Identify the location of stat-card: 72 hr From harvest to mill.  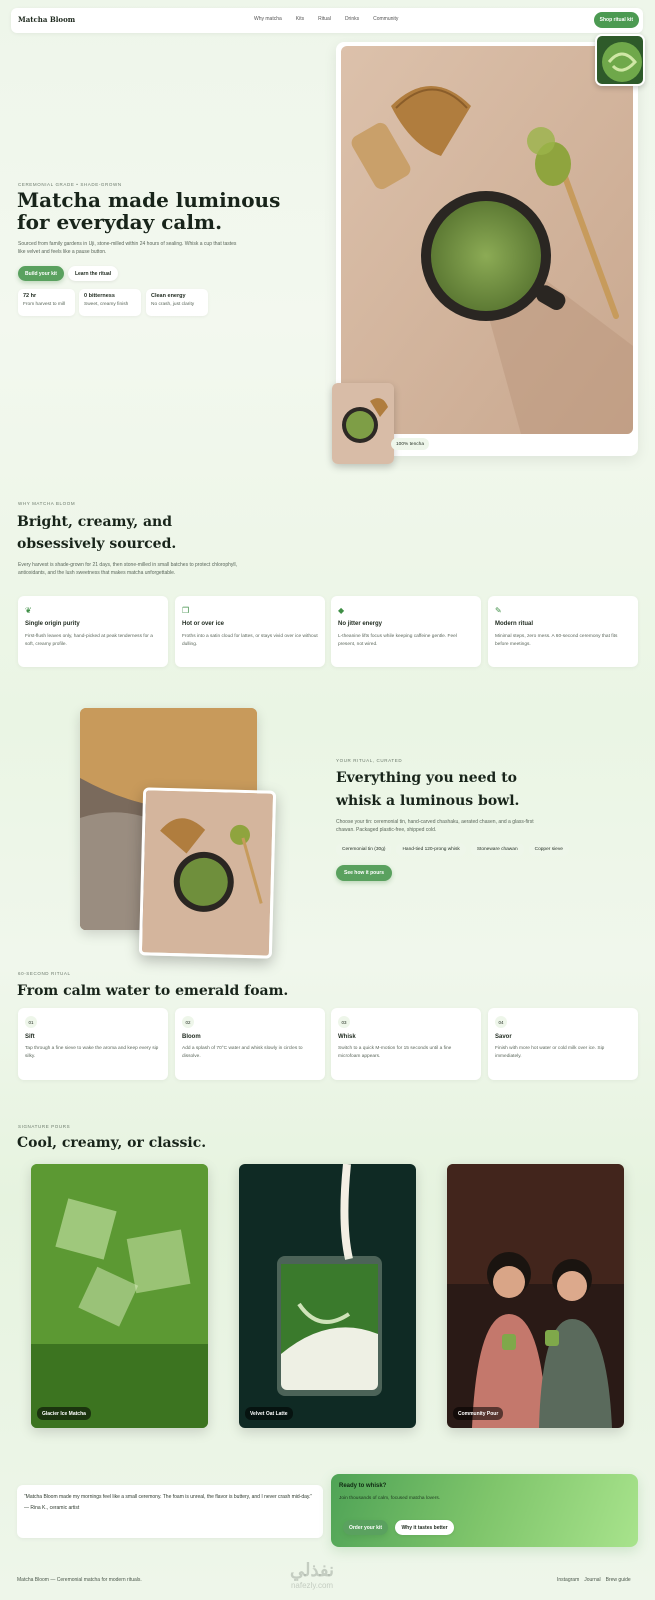
(46, 302).